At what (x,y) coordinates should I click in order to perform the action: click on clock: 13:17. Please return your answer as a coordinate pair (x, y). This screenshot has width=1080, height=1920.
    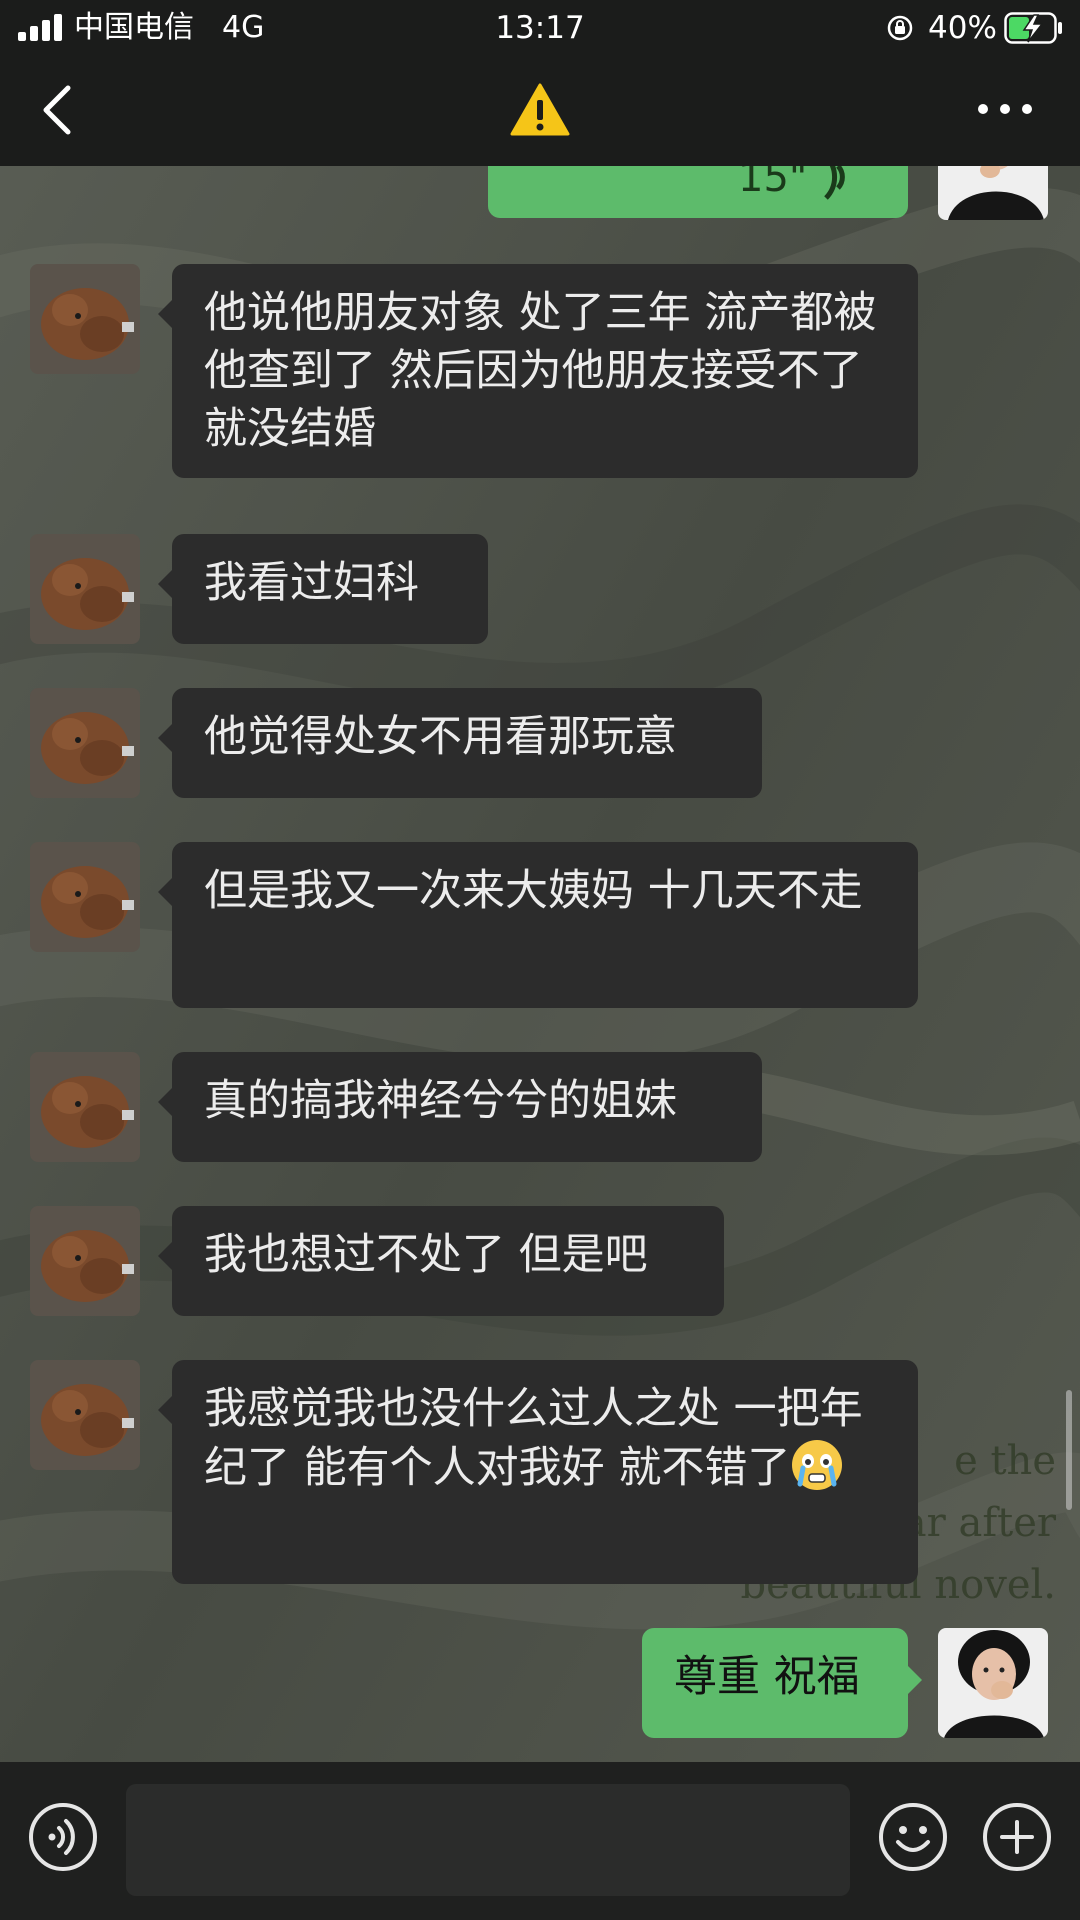
    Looking at the image, I should click on (540, 28).